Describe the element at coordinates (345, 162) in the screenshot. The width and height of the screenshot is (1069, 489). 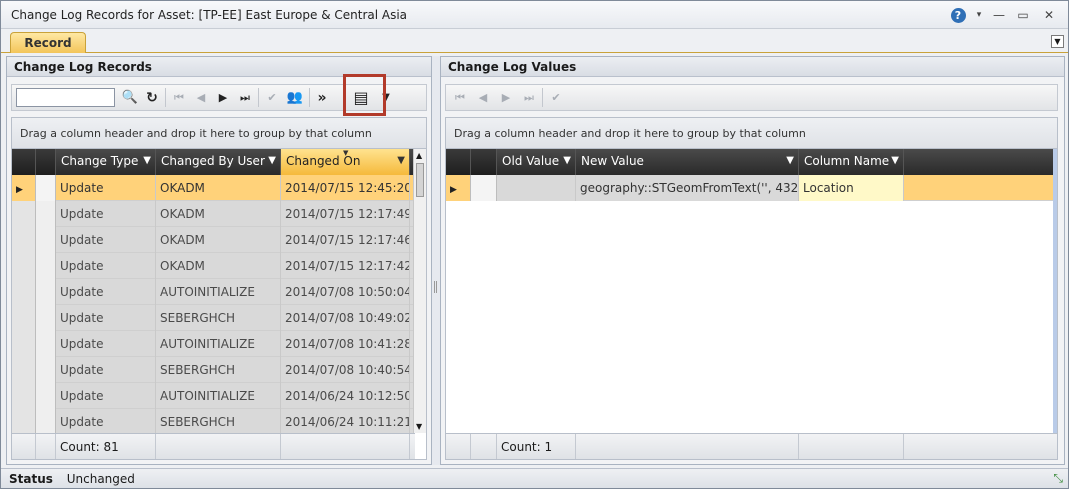
I see `column-header-changed-on: ▼ Changed On ▼` at that location.